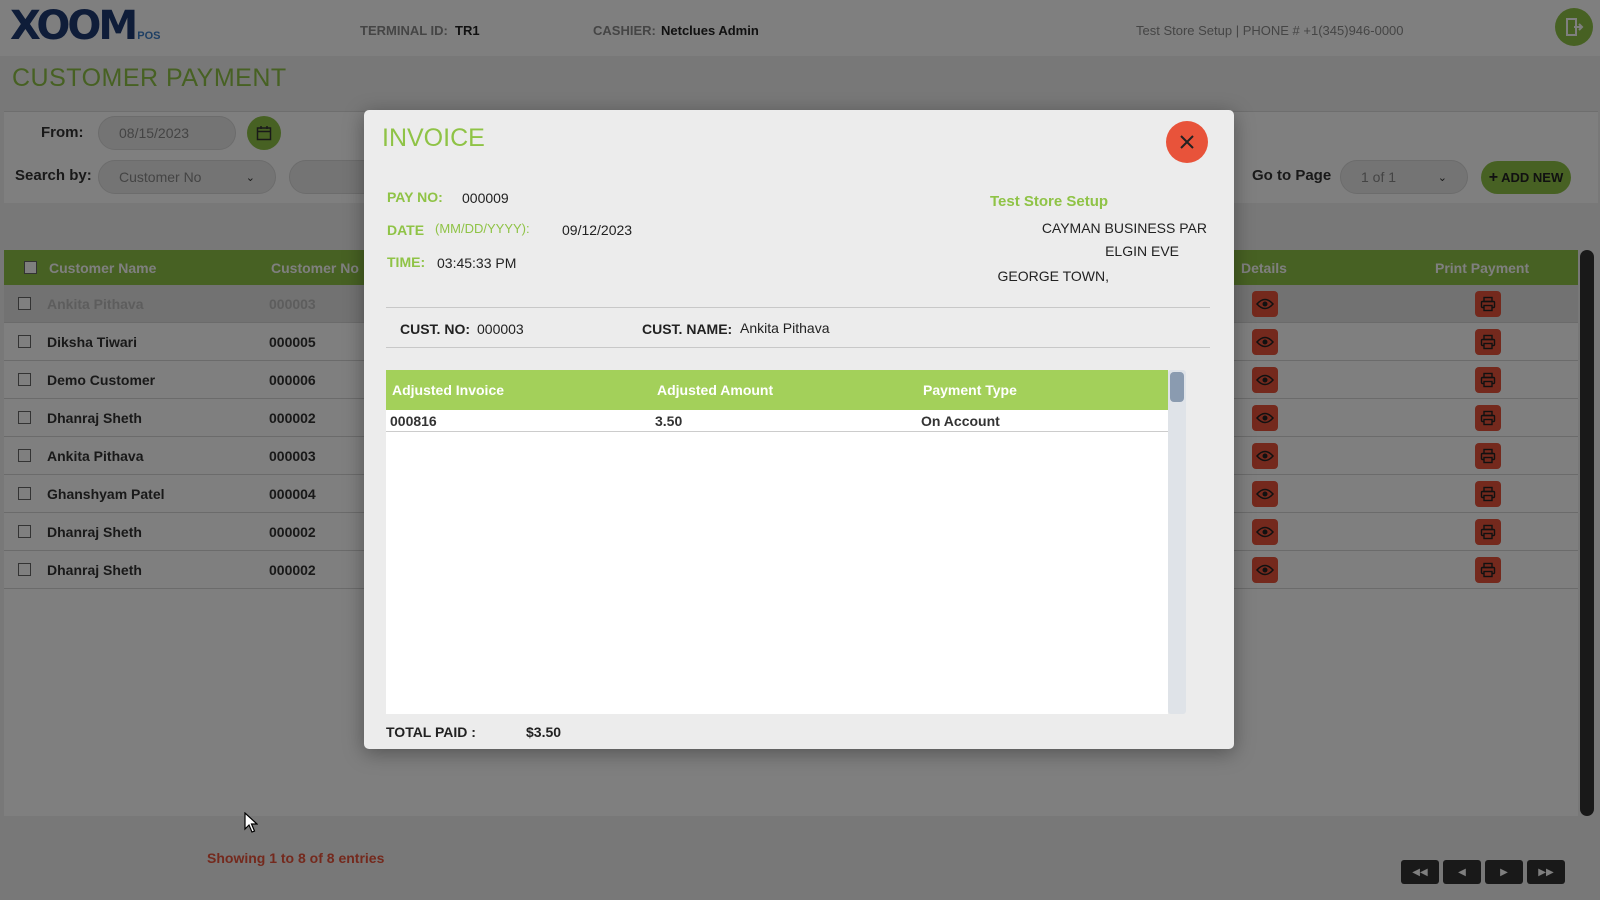 The height and width of the screenshot is (900, 1600). I want to click on close-icon, so click(1187, 142).